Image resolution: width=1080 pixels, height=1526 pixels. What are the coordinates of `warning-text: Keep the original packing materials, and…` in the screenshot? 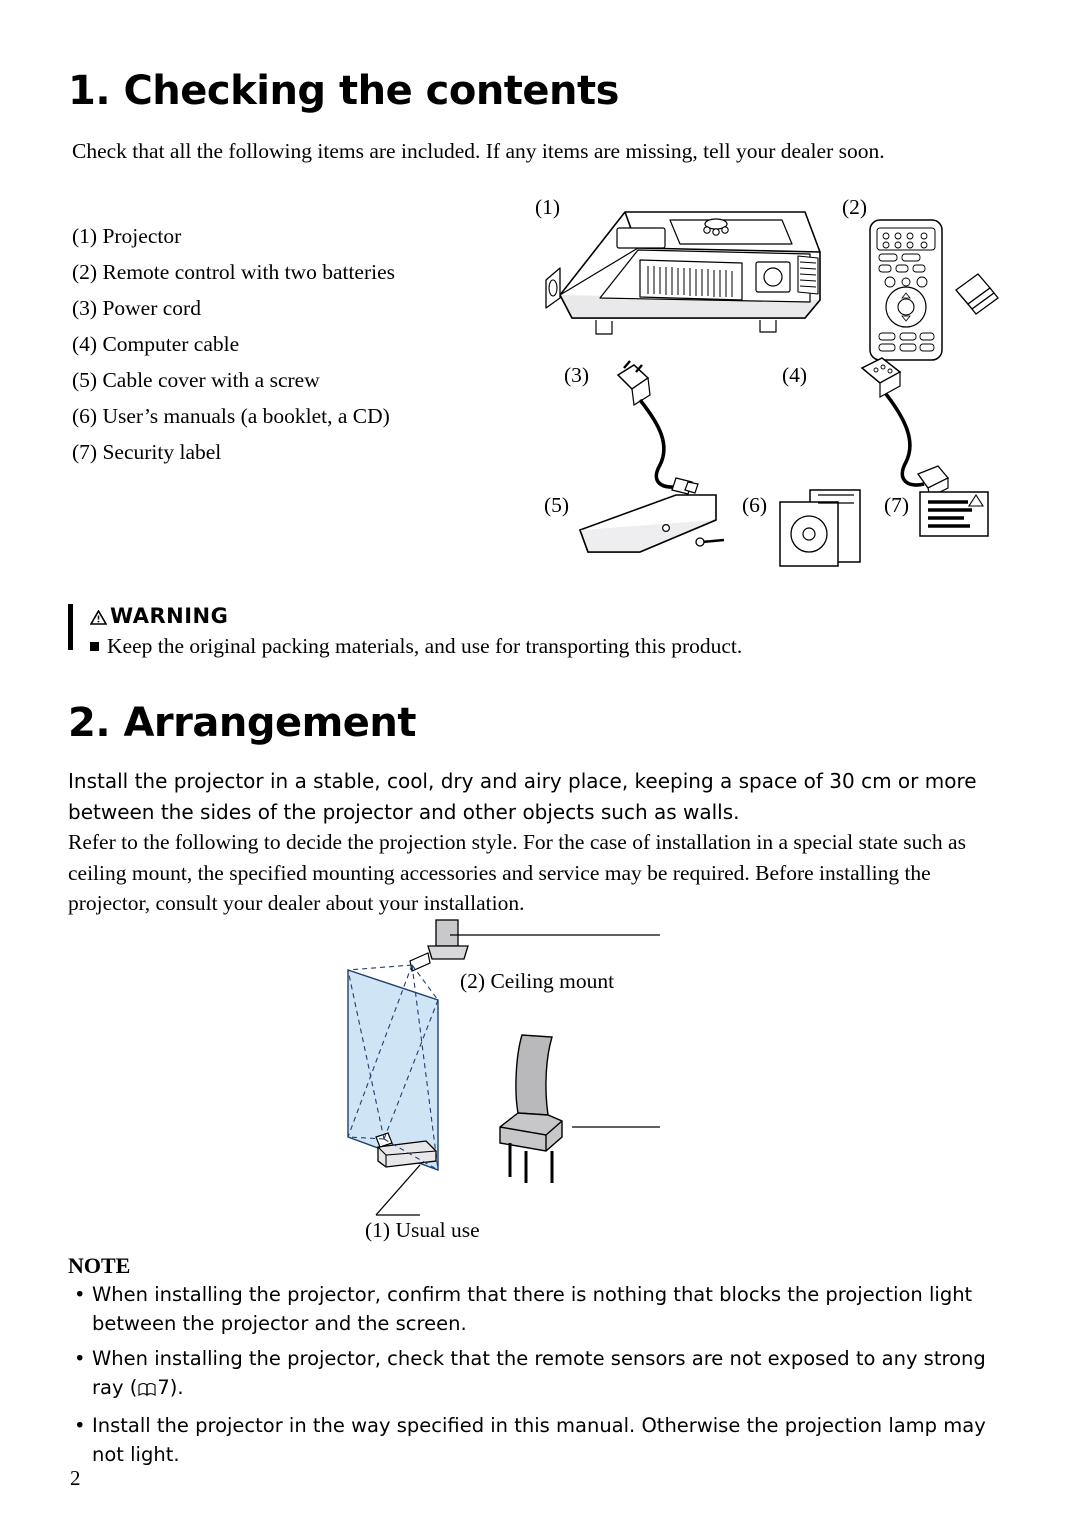 It's located at (425, 646).